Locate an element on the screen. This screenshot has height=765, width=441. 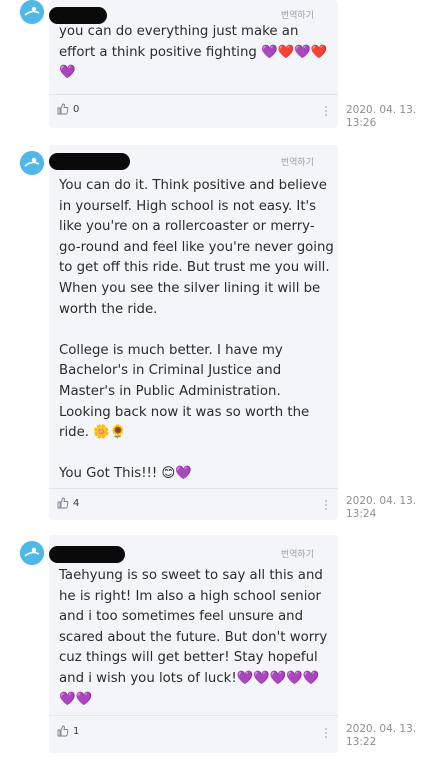
comment-date: 2020. 04. 13. 13:22 is located at coordinates (381, 735).